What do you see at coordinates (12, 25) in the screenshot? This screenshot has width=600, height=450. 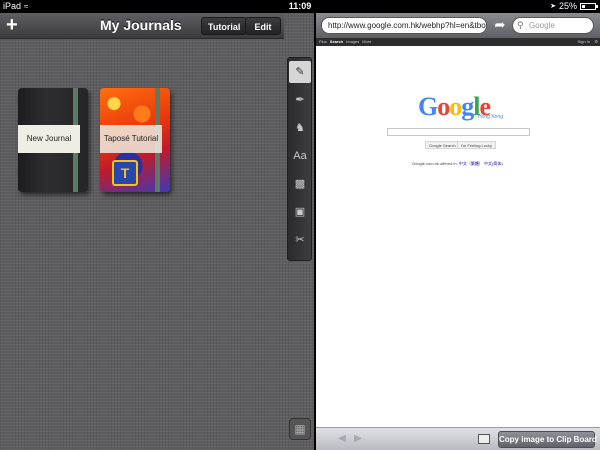 I see `add-journal-button: +` at bounding box center [12, 25].